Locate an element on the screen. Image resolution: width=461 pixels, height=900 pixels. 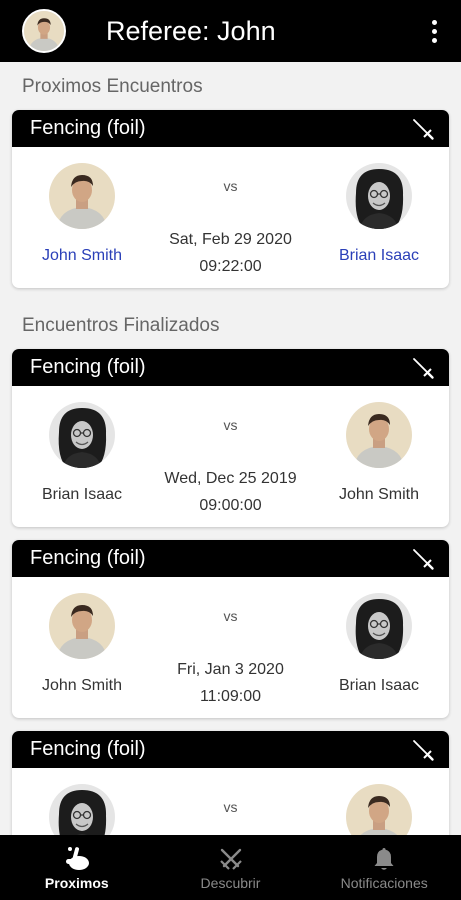
player-name: John Smith is located at coordinates (379, 494).